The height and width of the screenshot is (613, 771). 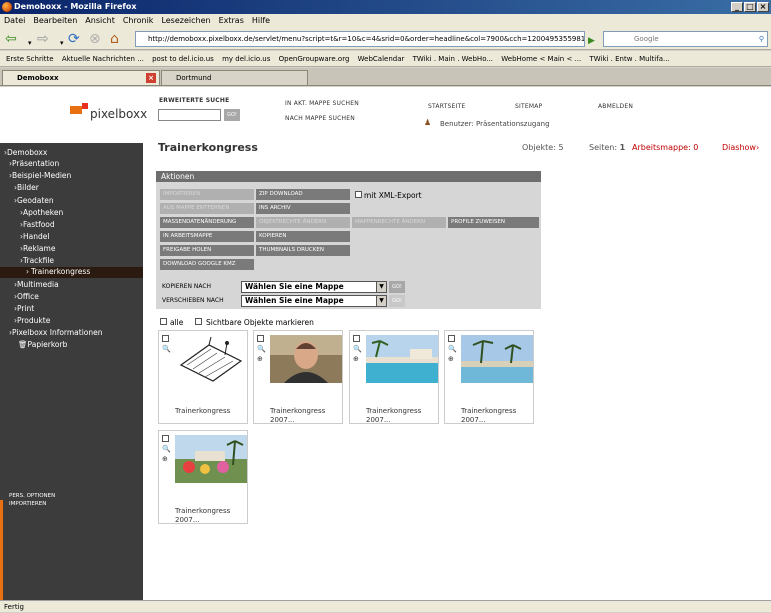 I want to click on sidebar-item-demoboxx: ›Demoboxx, so click(x=25, y=152).